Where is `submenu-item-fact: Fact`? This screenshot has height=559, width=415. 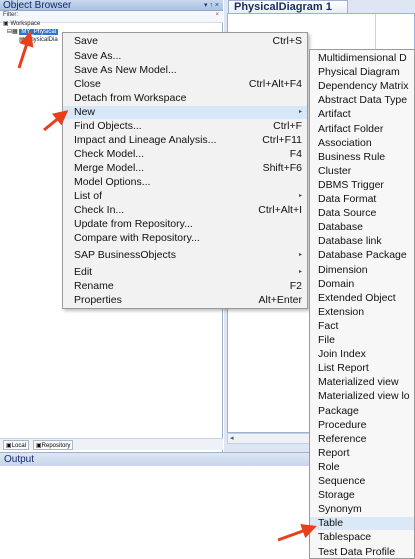
submenu-item-fact: Fact is located at coordinates (362, 326).